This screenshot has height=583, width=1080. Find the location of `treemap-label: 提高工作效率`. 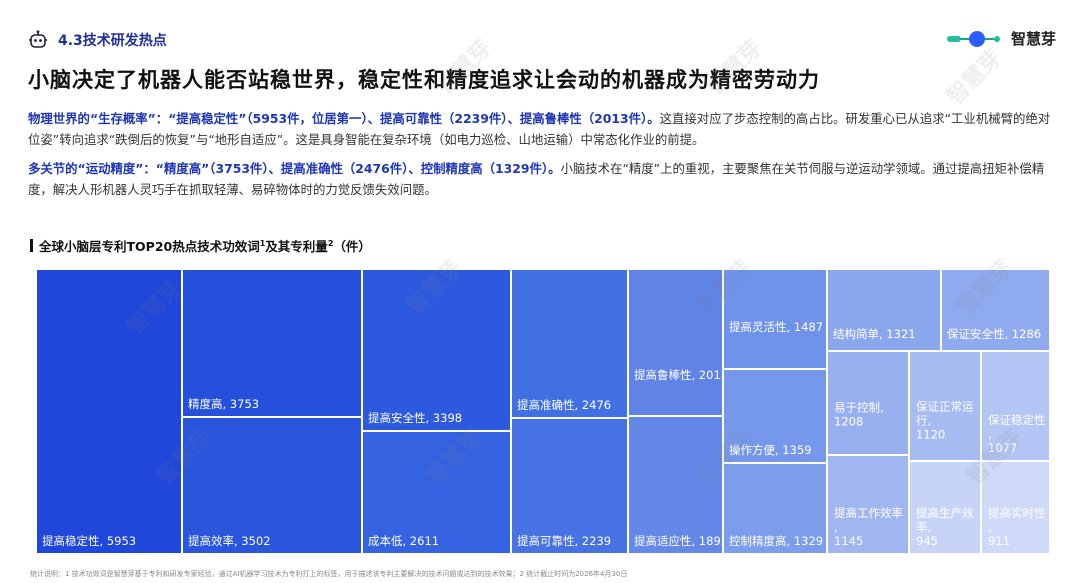

treemap-label: 提高工作效率 is located at coordinates (868, 513).